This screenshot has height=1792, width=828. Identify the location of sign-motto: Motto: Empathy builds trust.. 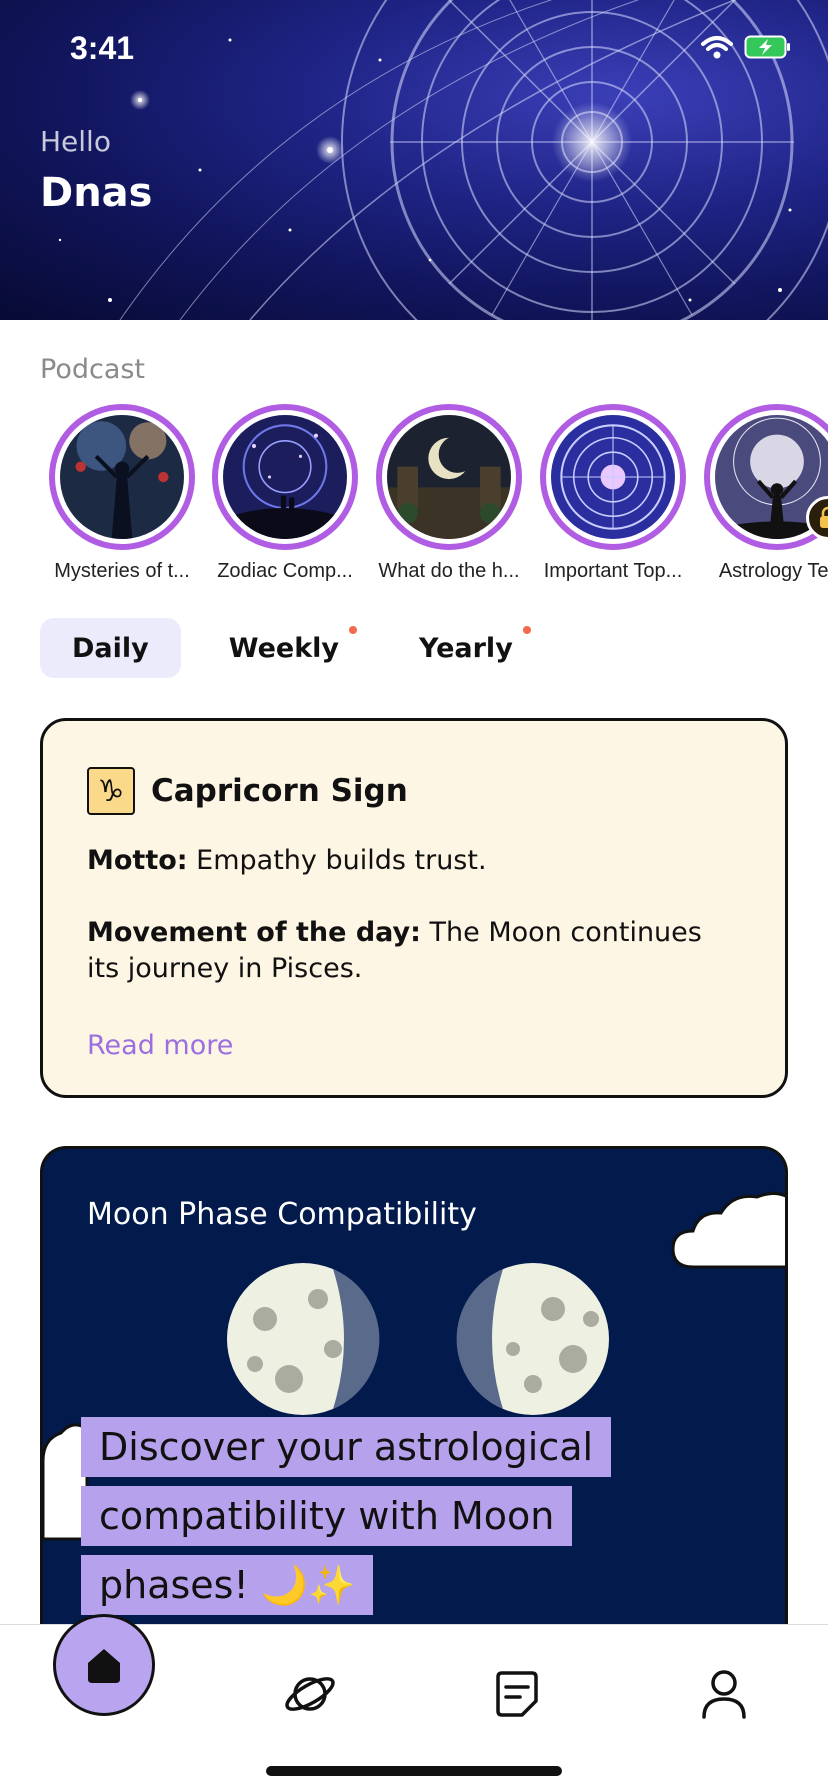
(414, 861).